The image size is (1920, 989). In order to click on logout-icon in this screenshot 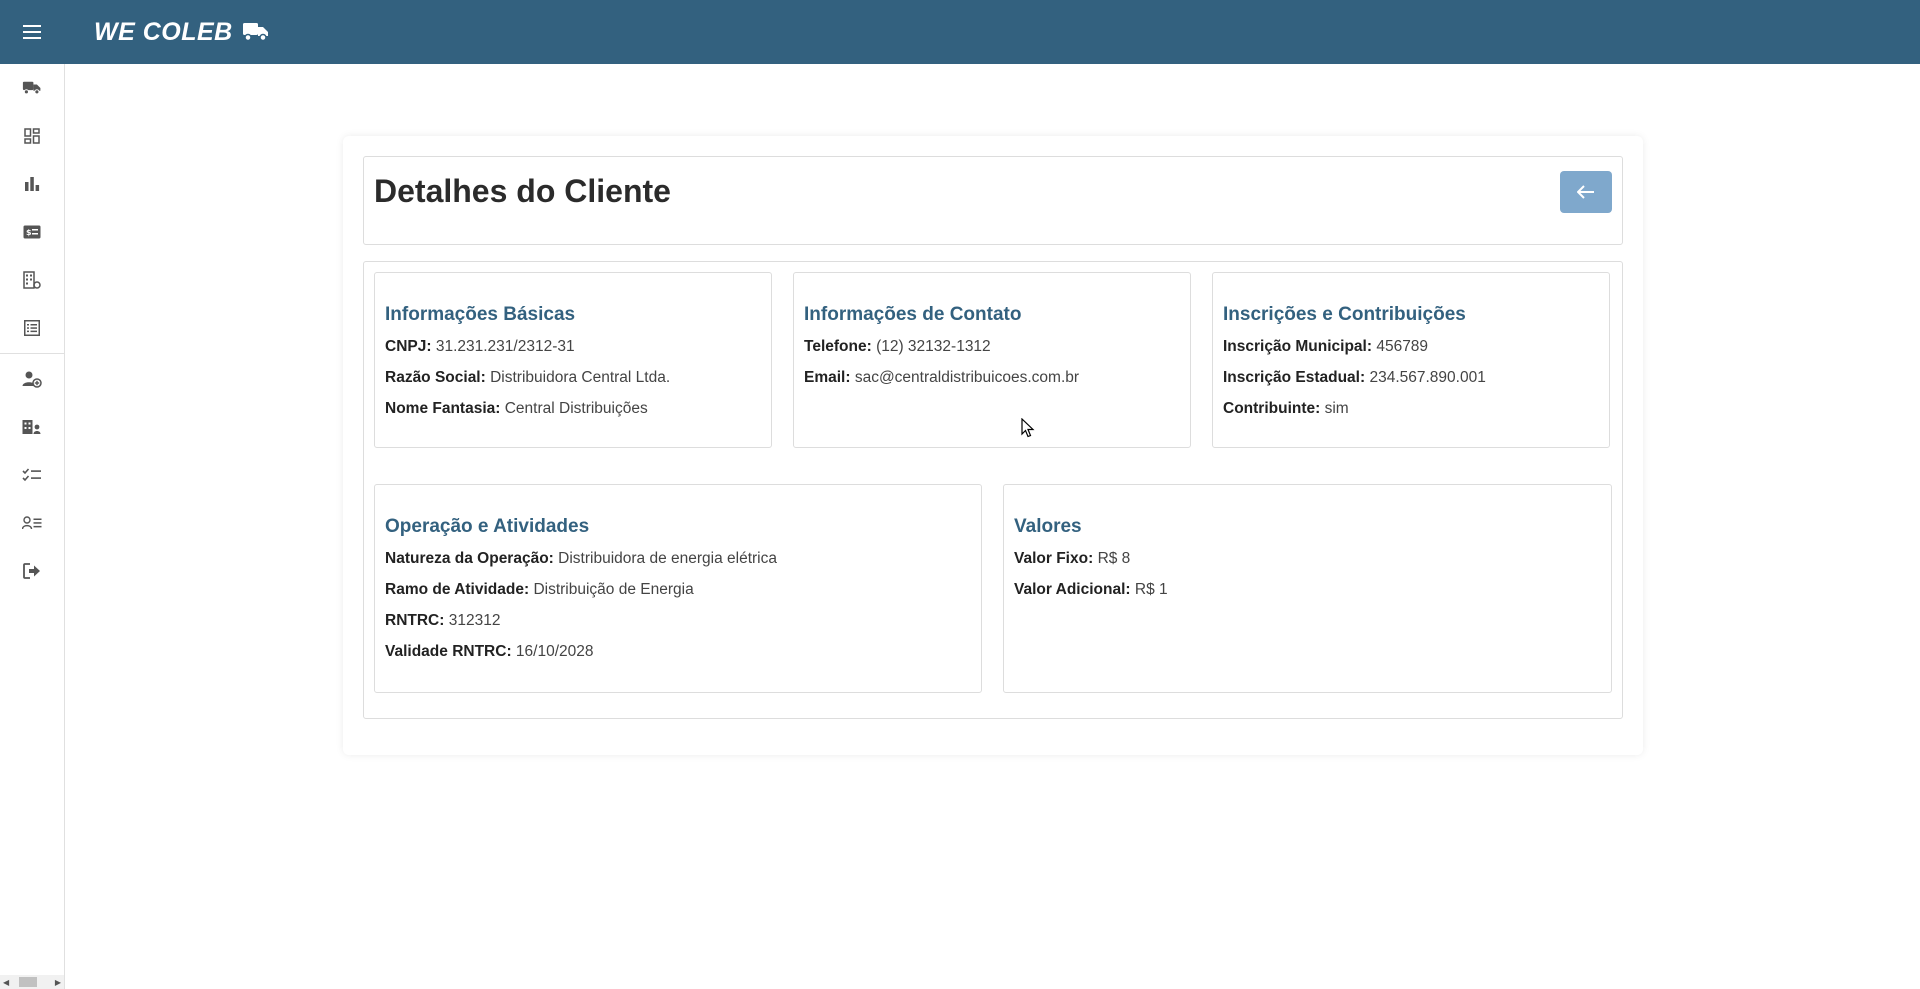, I will do `click(31, 571)`.